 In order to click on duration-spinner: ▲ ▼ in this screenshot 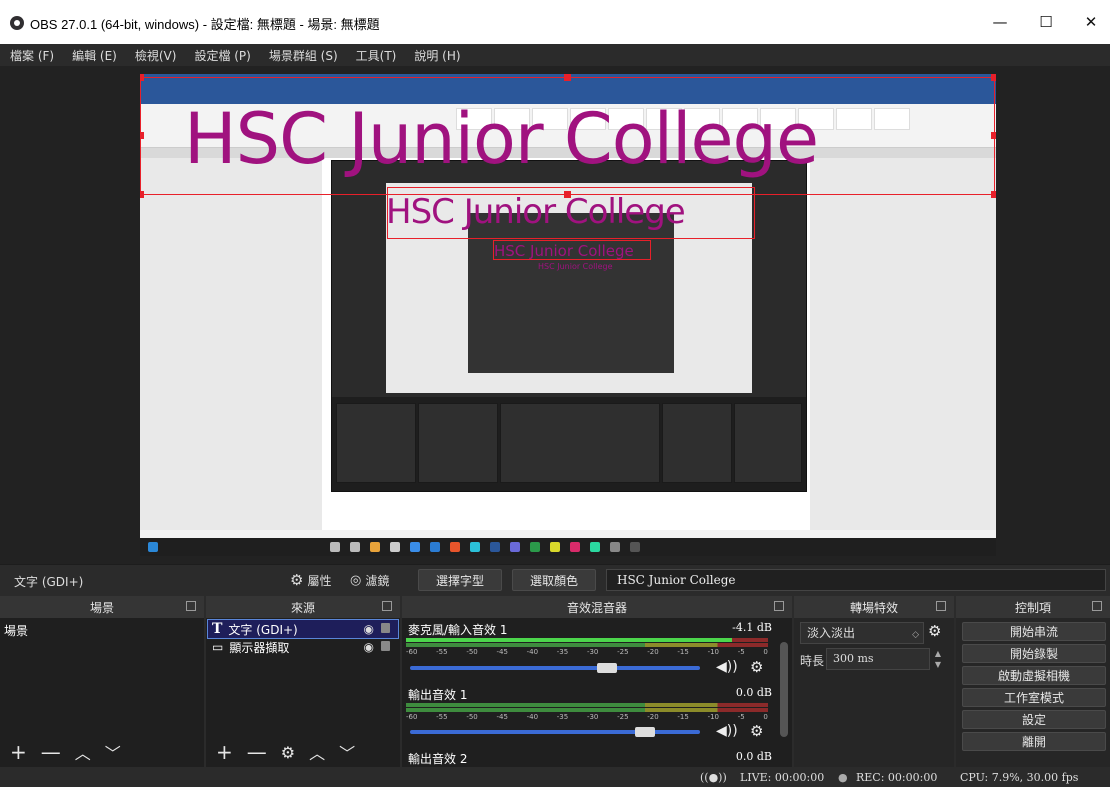, I will do `click(938, 659)`.